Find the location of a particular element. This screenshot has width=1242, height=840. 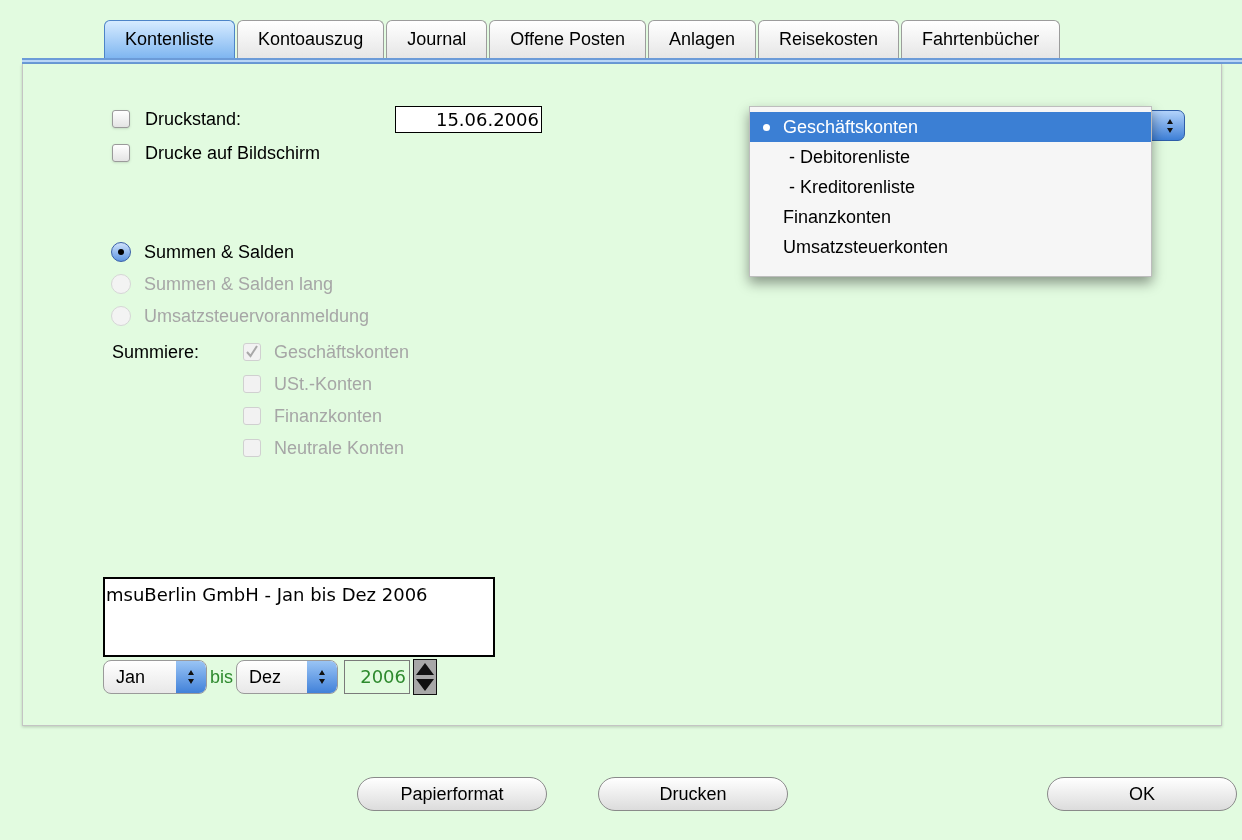

checkbox-label: Druckstand: is located at coordinates (194, 119).